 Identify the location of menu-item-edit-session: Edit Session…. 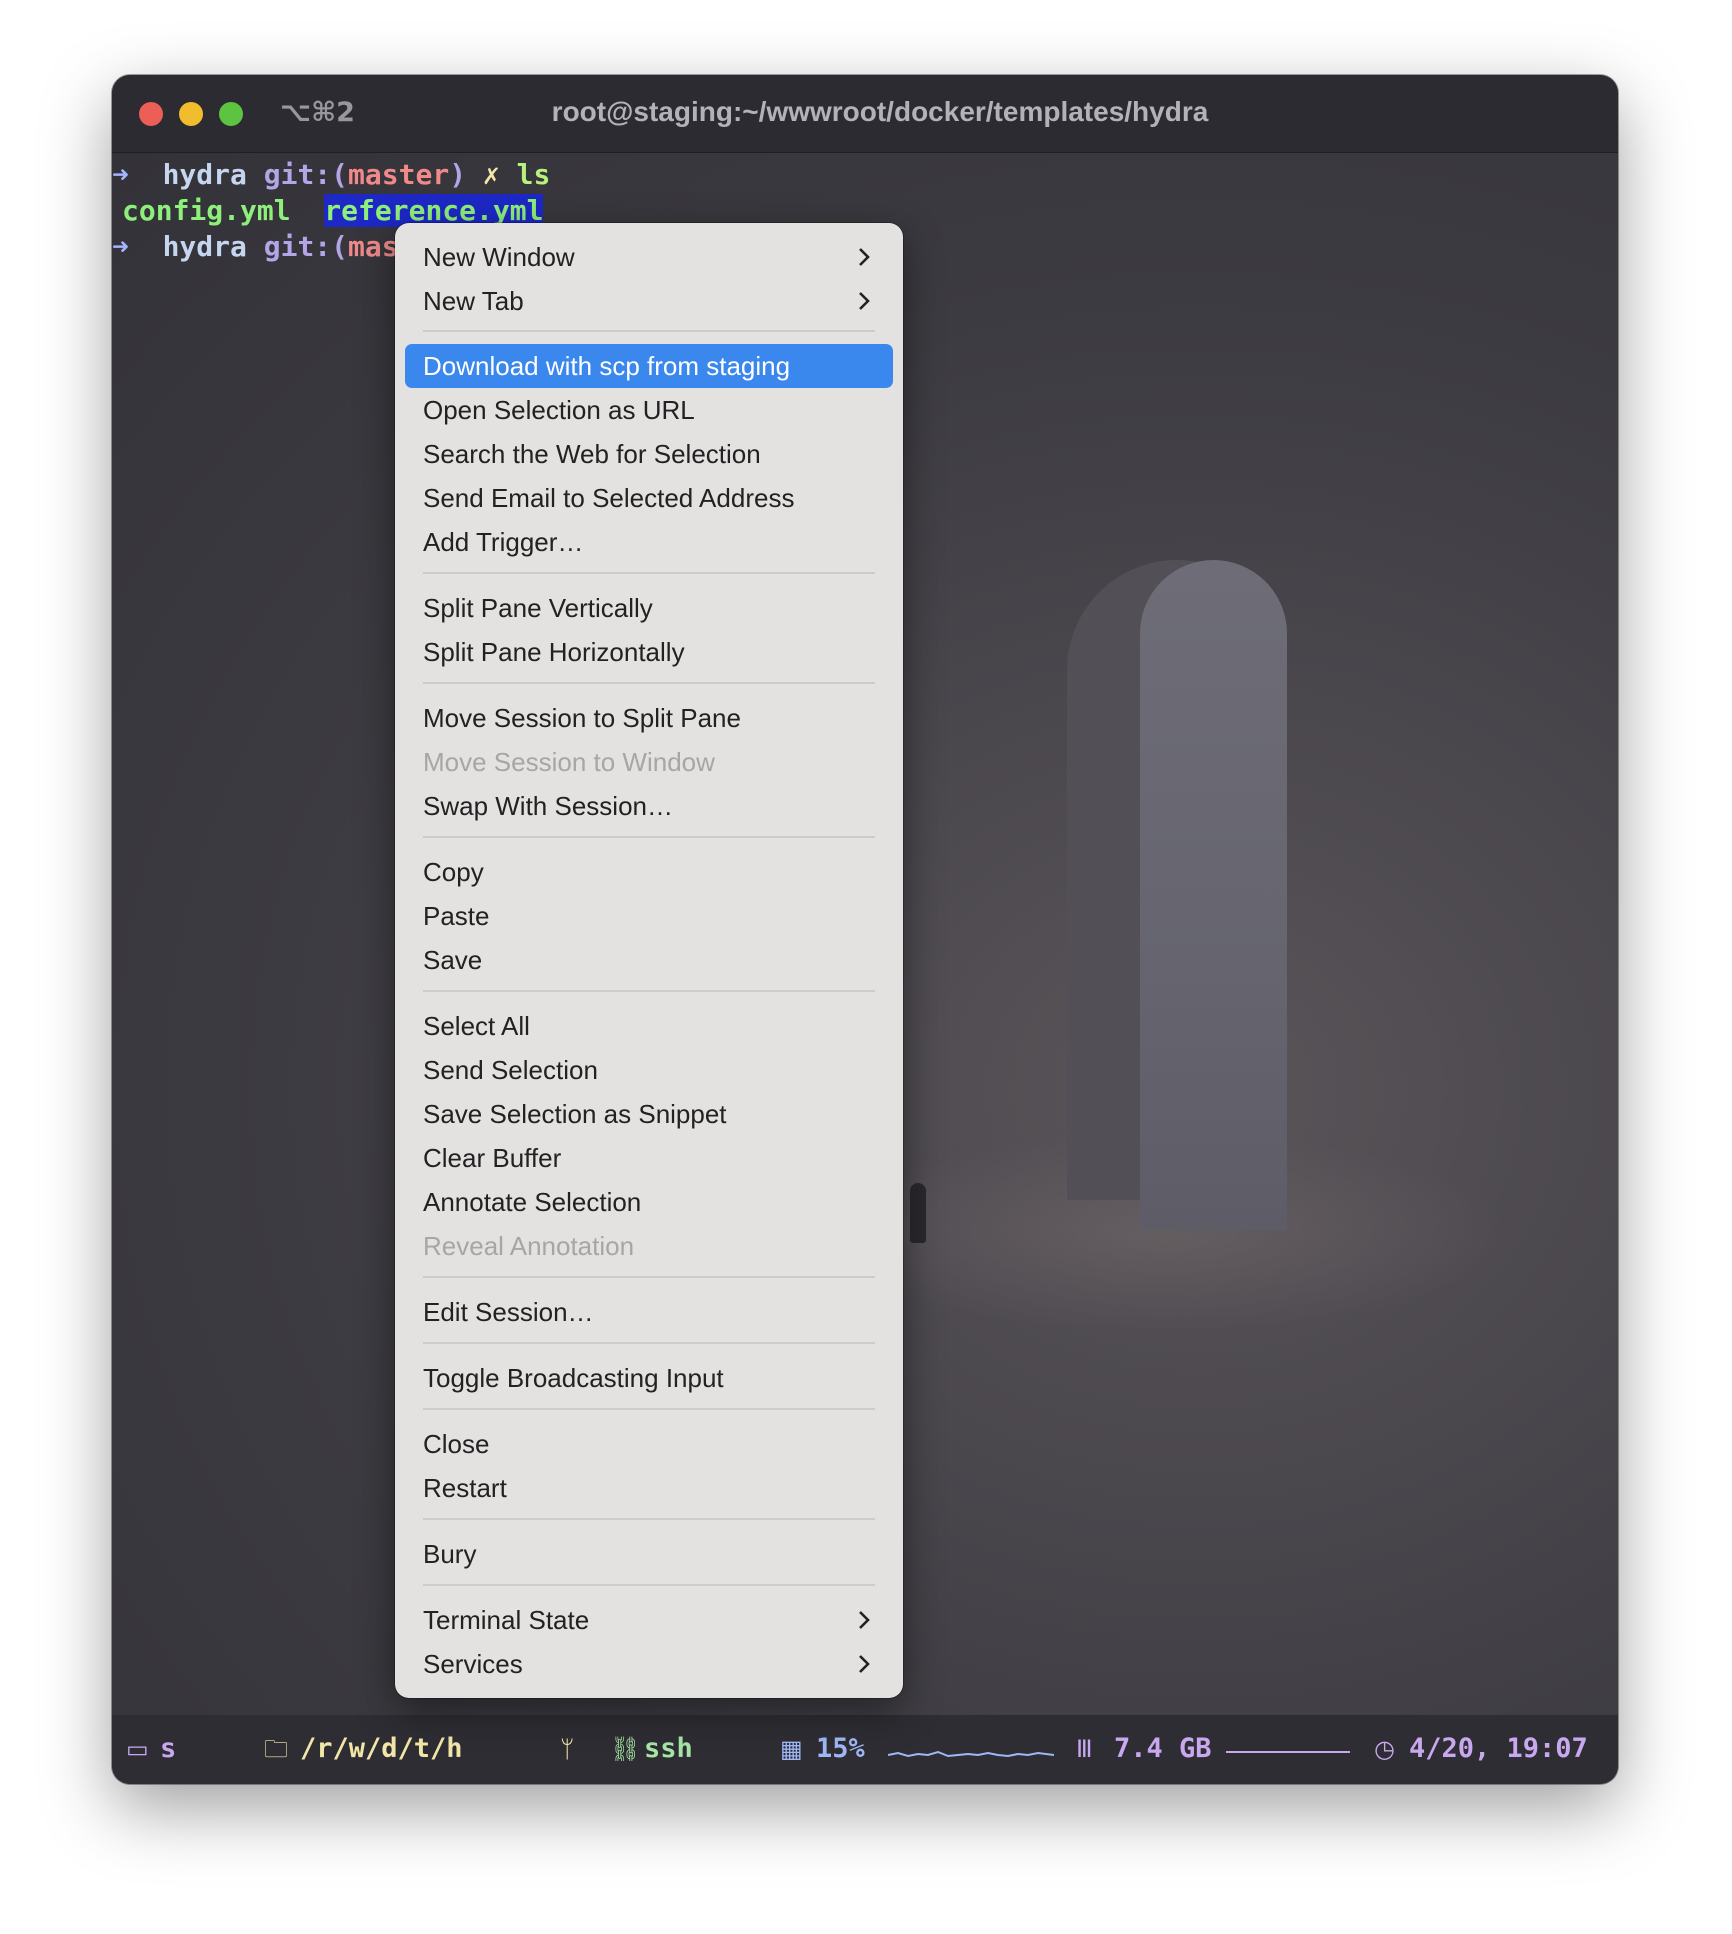
(649, 1312).